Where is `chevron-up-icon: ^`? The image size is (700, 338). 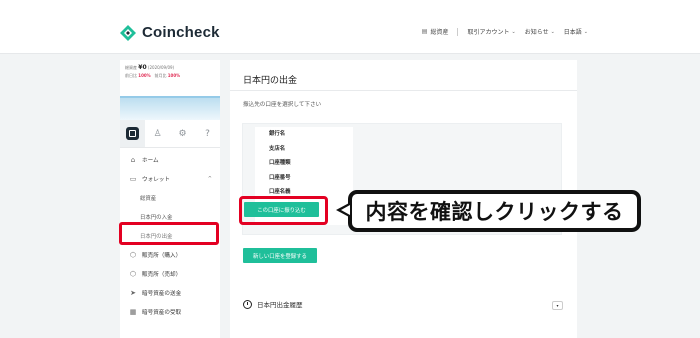 chevron-up-icon: ^ is located at coordinates (209, 178).